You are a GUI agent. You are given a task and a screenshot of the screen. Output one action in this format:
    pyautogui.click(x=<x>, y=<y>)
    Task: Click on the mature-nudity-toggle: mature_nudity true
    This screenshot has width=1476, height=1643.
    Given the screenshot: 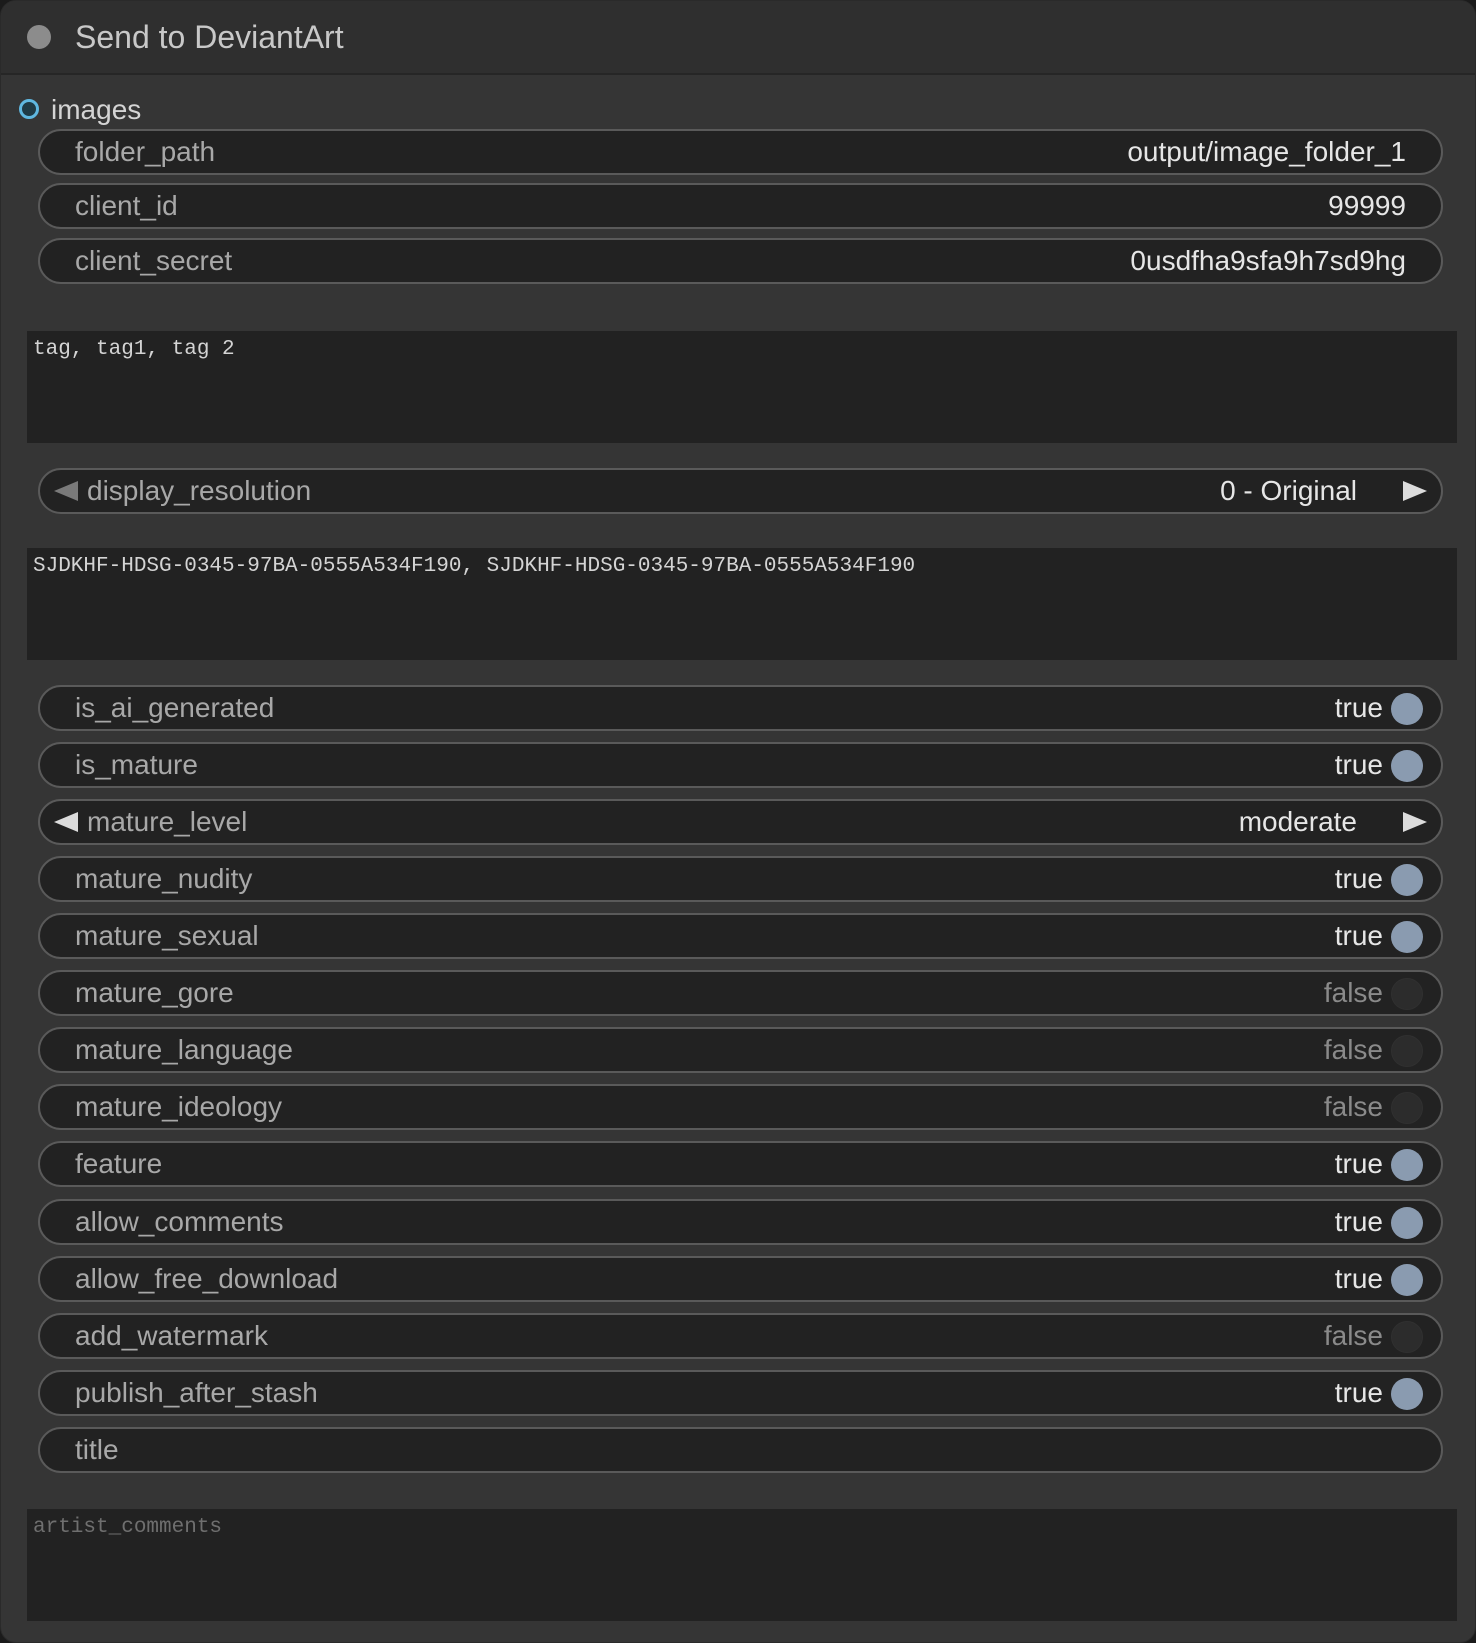 What is the action you would take?
    pyautogui.click(x=740, y=879)
    